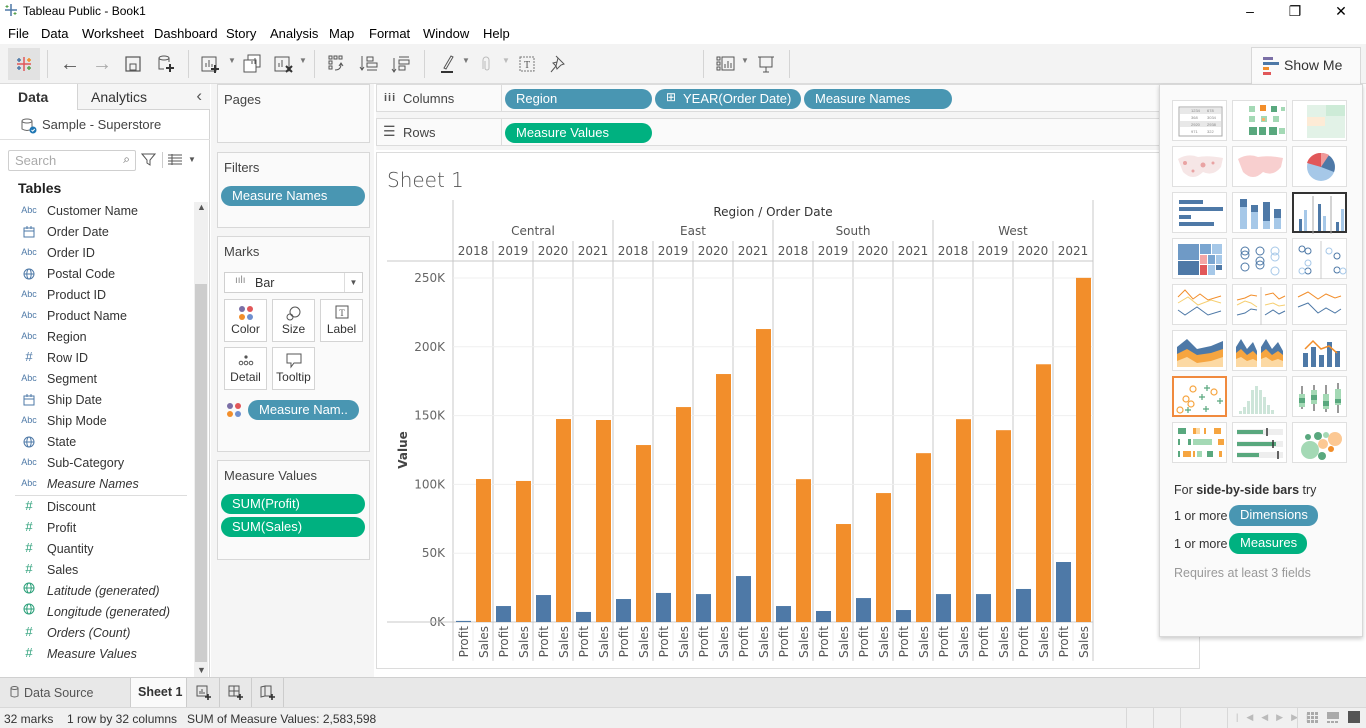 Image resolution: width=1366 pixels, height=728 pixels. What do you see at coordinates (578, 99) in the screenshot?
I see `columns-pill-region: Region` at bounding box center [578, 99].